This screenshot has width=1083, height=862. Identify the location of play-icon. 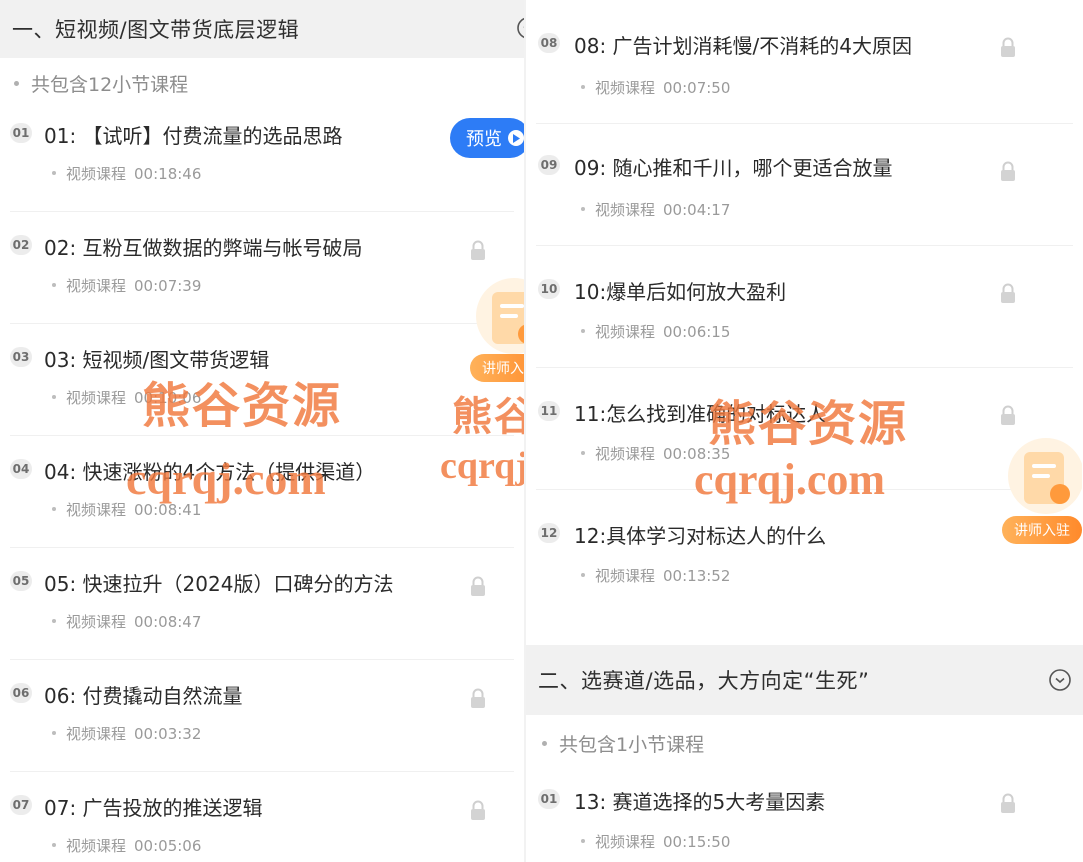
(516, 138).